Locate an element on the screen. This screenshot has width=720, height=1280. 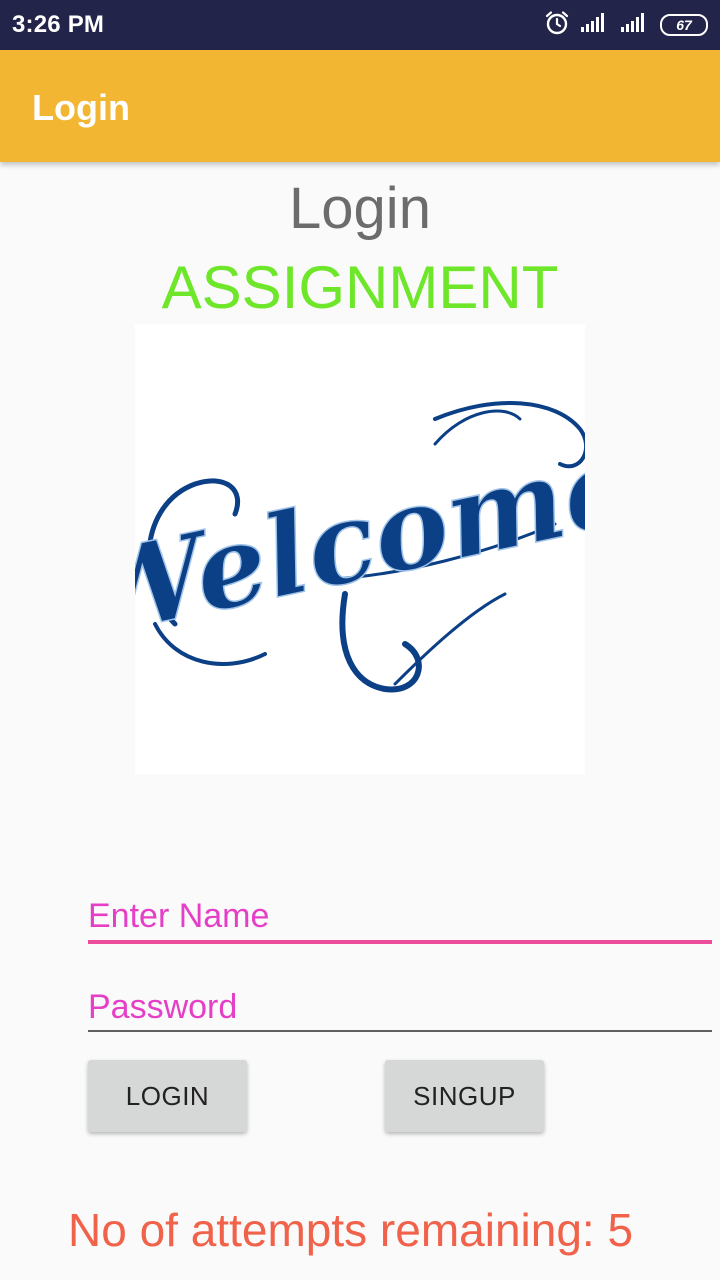
signup-button: SINGUP is located at coordinates (464, 1096).